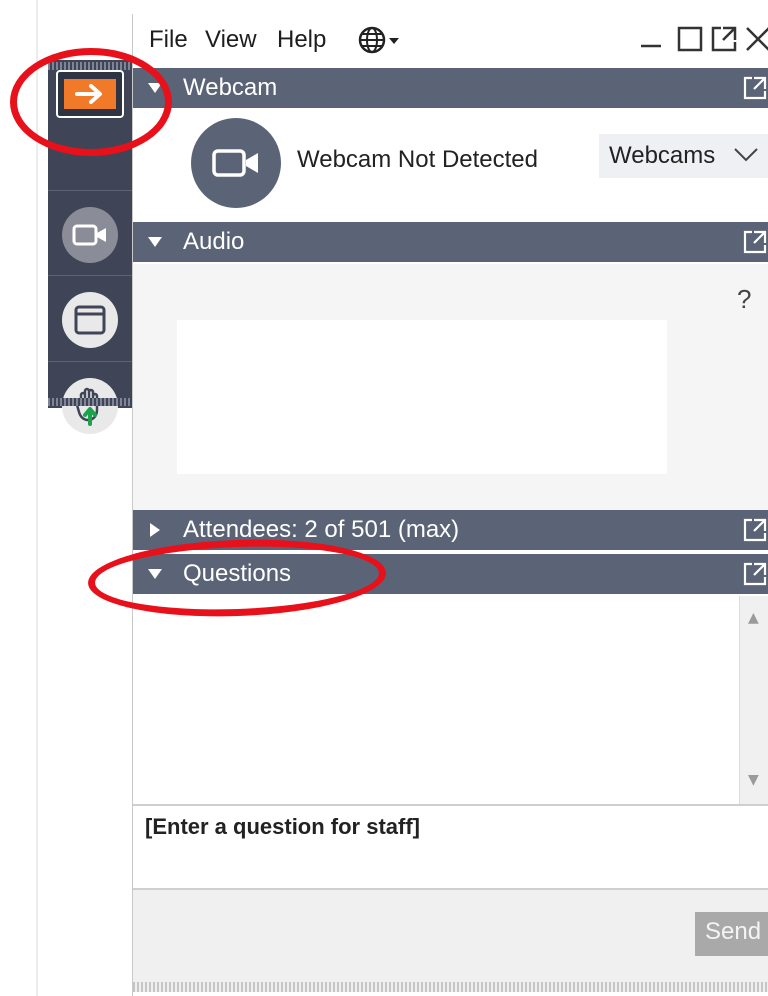  Describe the element at coordinates (450, 987) in the screenshot. I see `window-bottom-grip` at that location.